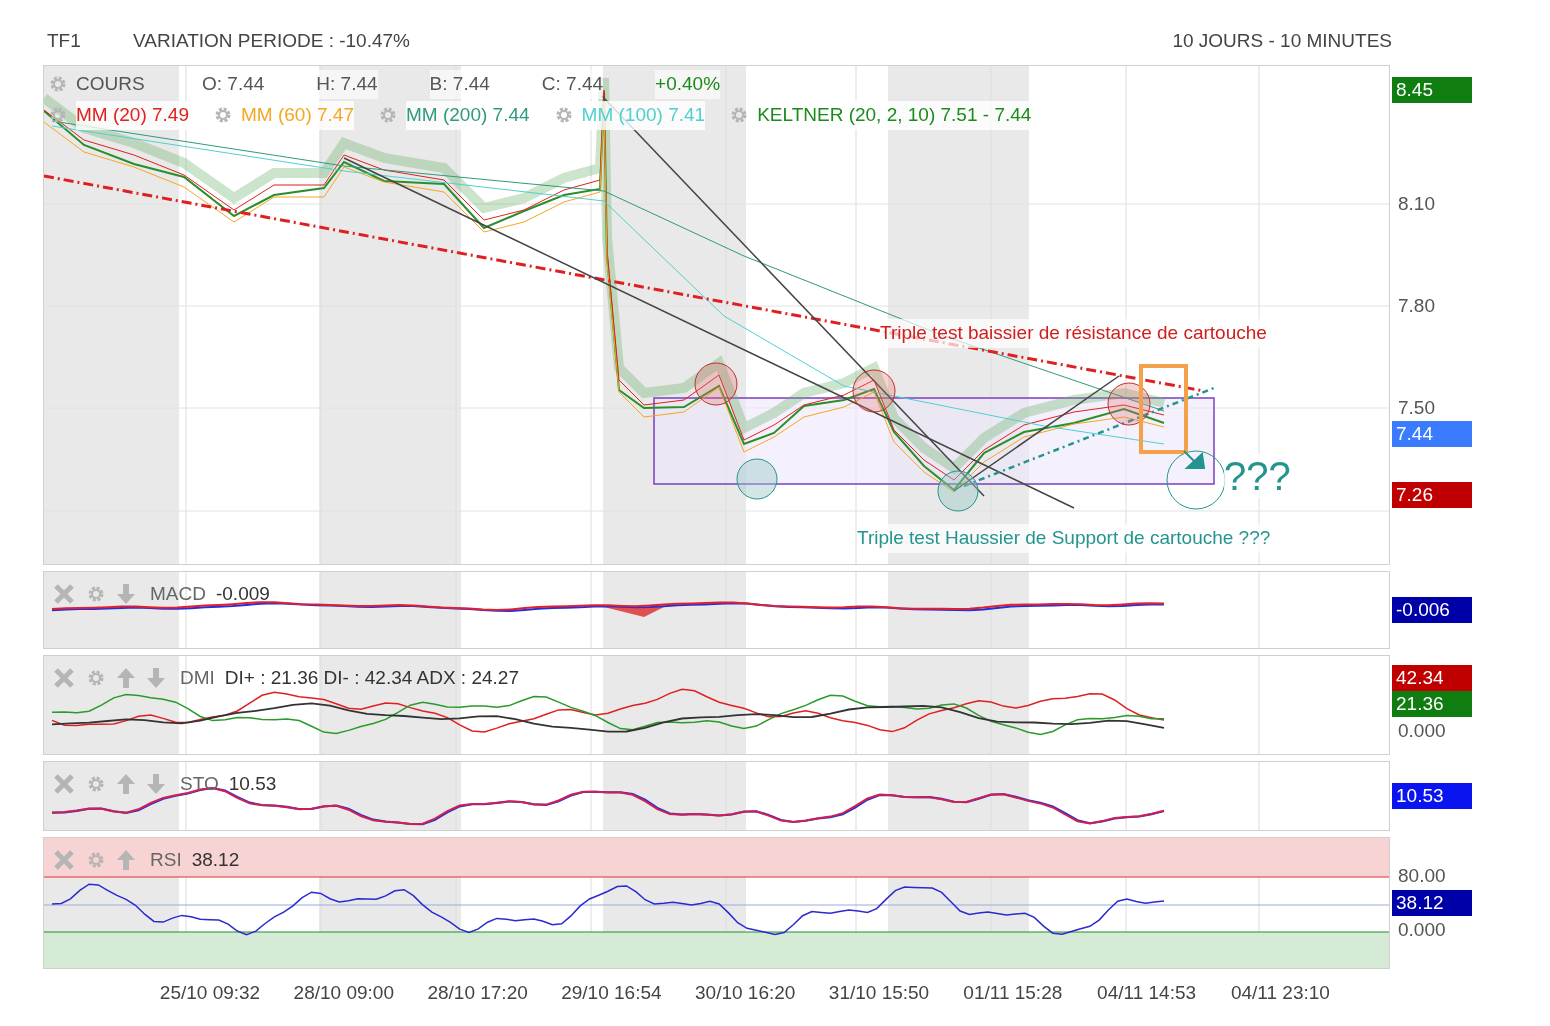 This screenshot has width=1550, height=1026. Describe the element at coordinates (111, 84) in the screenshot. I see `series-title: COURS` at that location.